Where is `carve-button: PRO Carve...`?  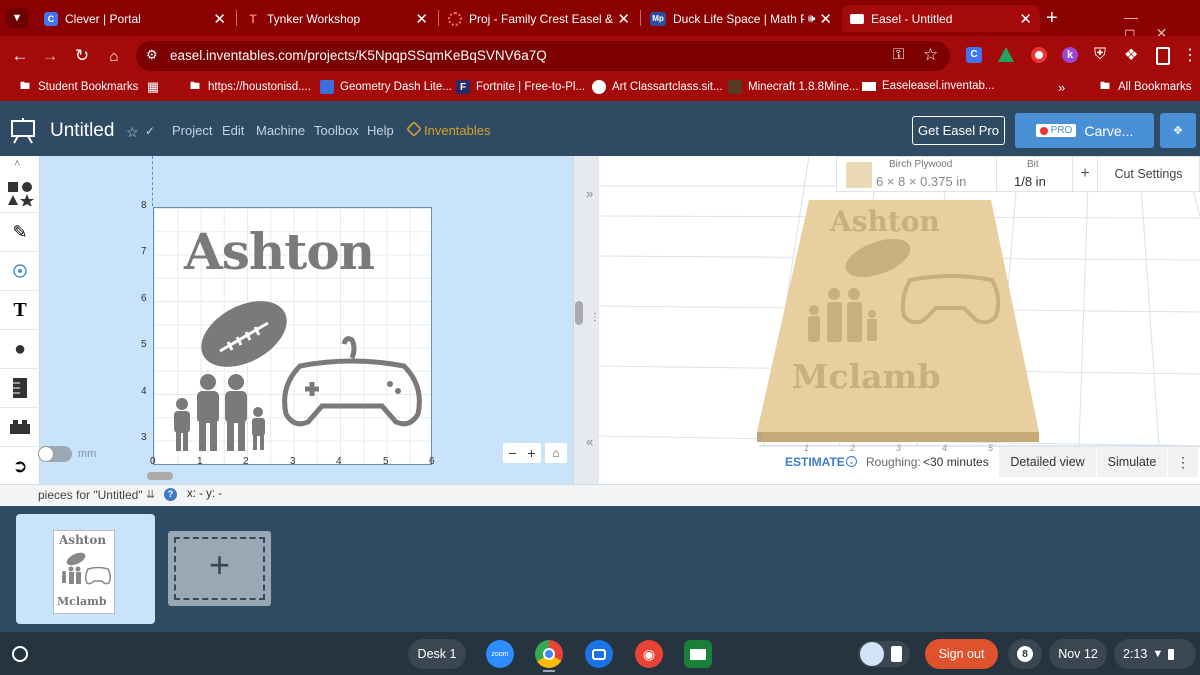 carve-button: PRO Carve... is located at coordinates (1084, 130).